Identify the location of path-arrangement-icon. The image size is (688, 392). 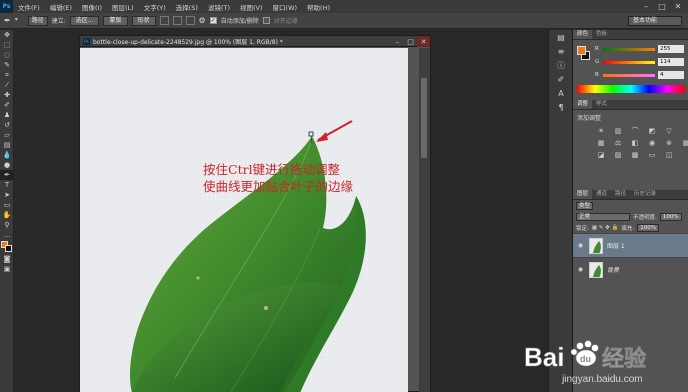
(190, 20).